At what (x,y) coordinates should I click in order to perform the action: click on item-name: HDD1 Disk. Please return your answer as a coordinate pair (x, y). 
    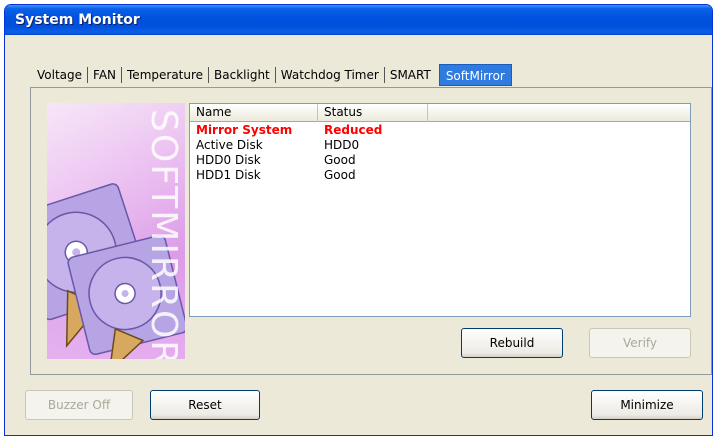
    Looking at the image, I should click on (228, 175).